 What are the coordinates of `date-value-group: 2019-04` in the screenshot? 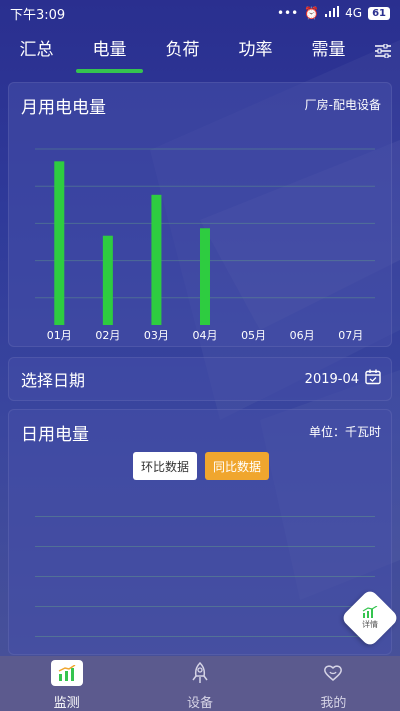 It's located at (343, 379).